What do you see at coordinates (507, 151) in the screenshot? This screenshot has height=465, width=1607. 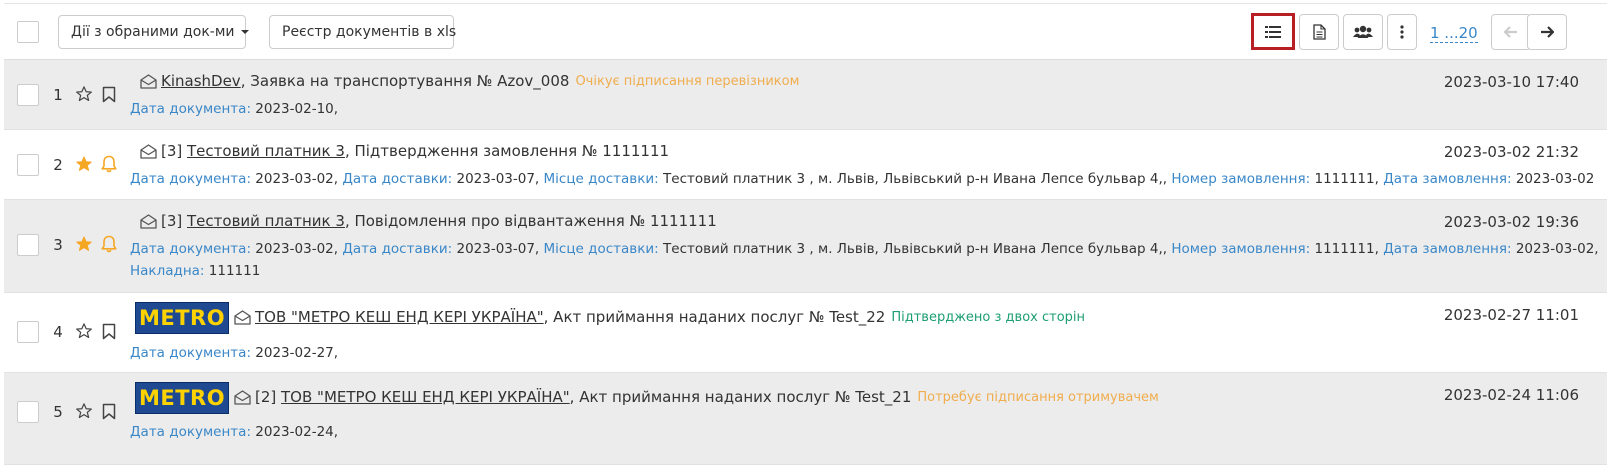 I see `document-name: , Підтвердження замовлення № 1111111` at bounding box center [507, 151].